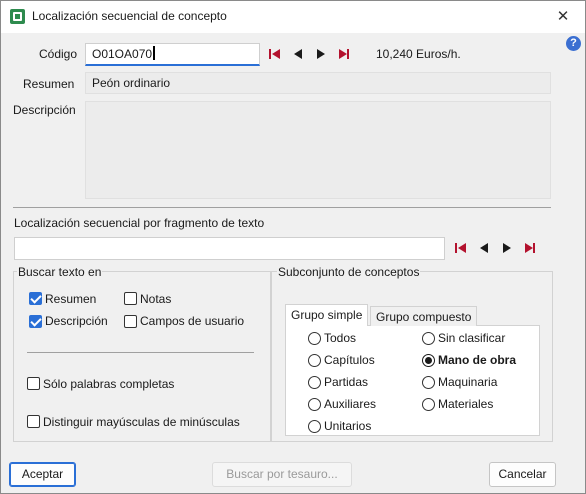 The image size is (586, 494). I want to click on aceptar-button: Aceptar, so click(42, 474).